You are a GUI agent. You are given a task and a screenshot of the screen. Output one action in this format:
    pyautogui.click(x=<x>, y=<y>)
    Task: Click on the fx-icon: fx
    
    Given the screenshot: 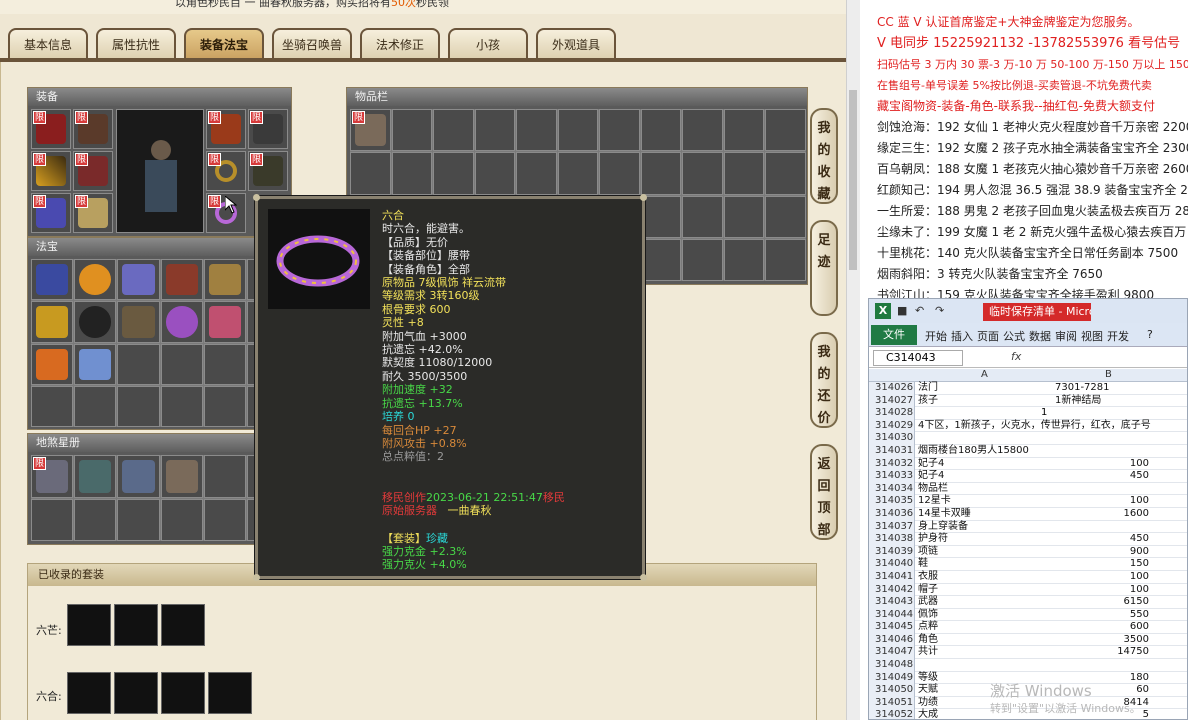 What is the action you would take?
    pyautogui.click(x=1016, y=356)
    